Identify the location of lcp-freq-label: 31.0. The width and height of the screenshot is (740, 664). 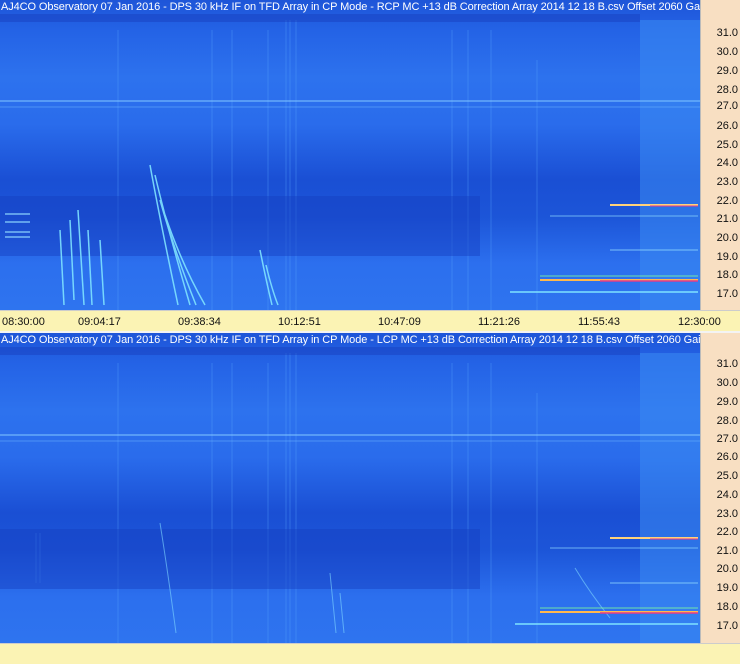
(727, 364).